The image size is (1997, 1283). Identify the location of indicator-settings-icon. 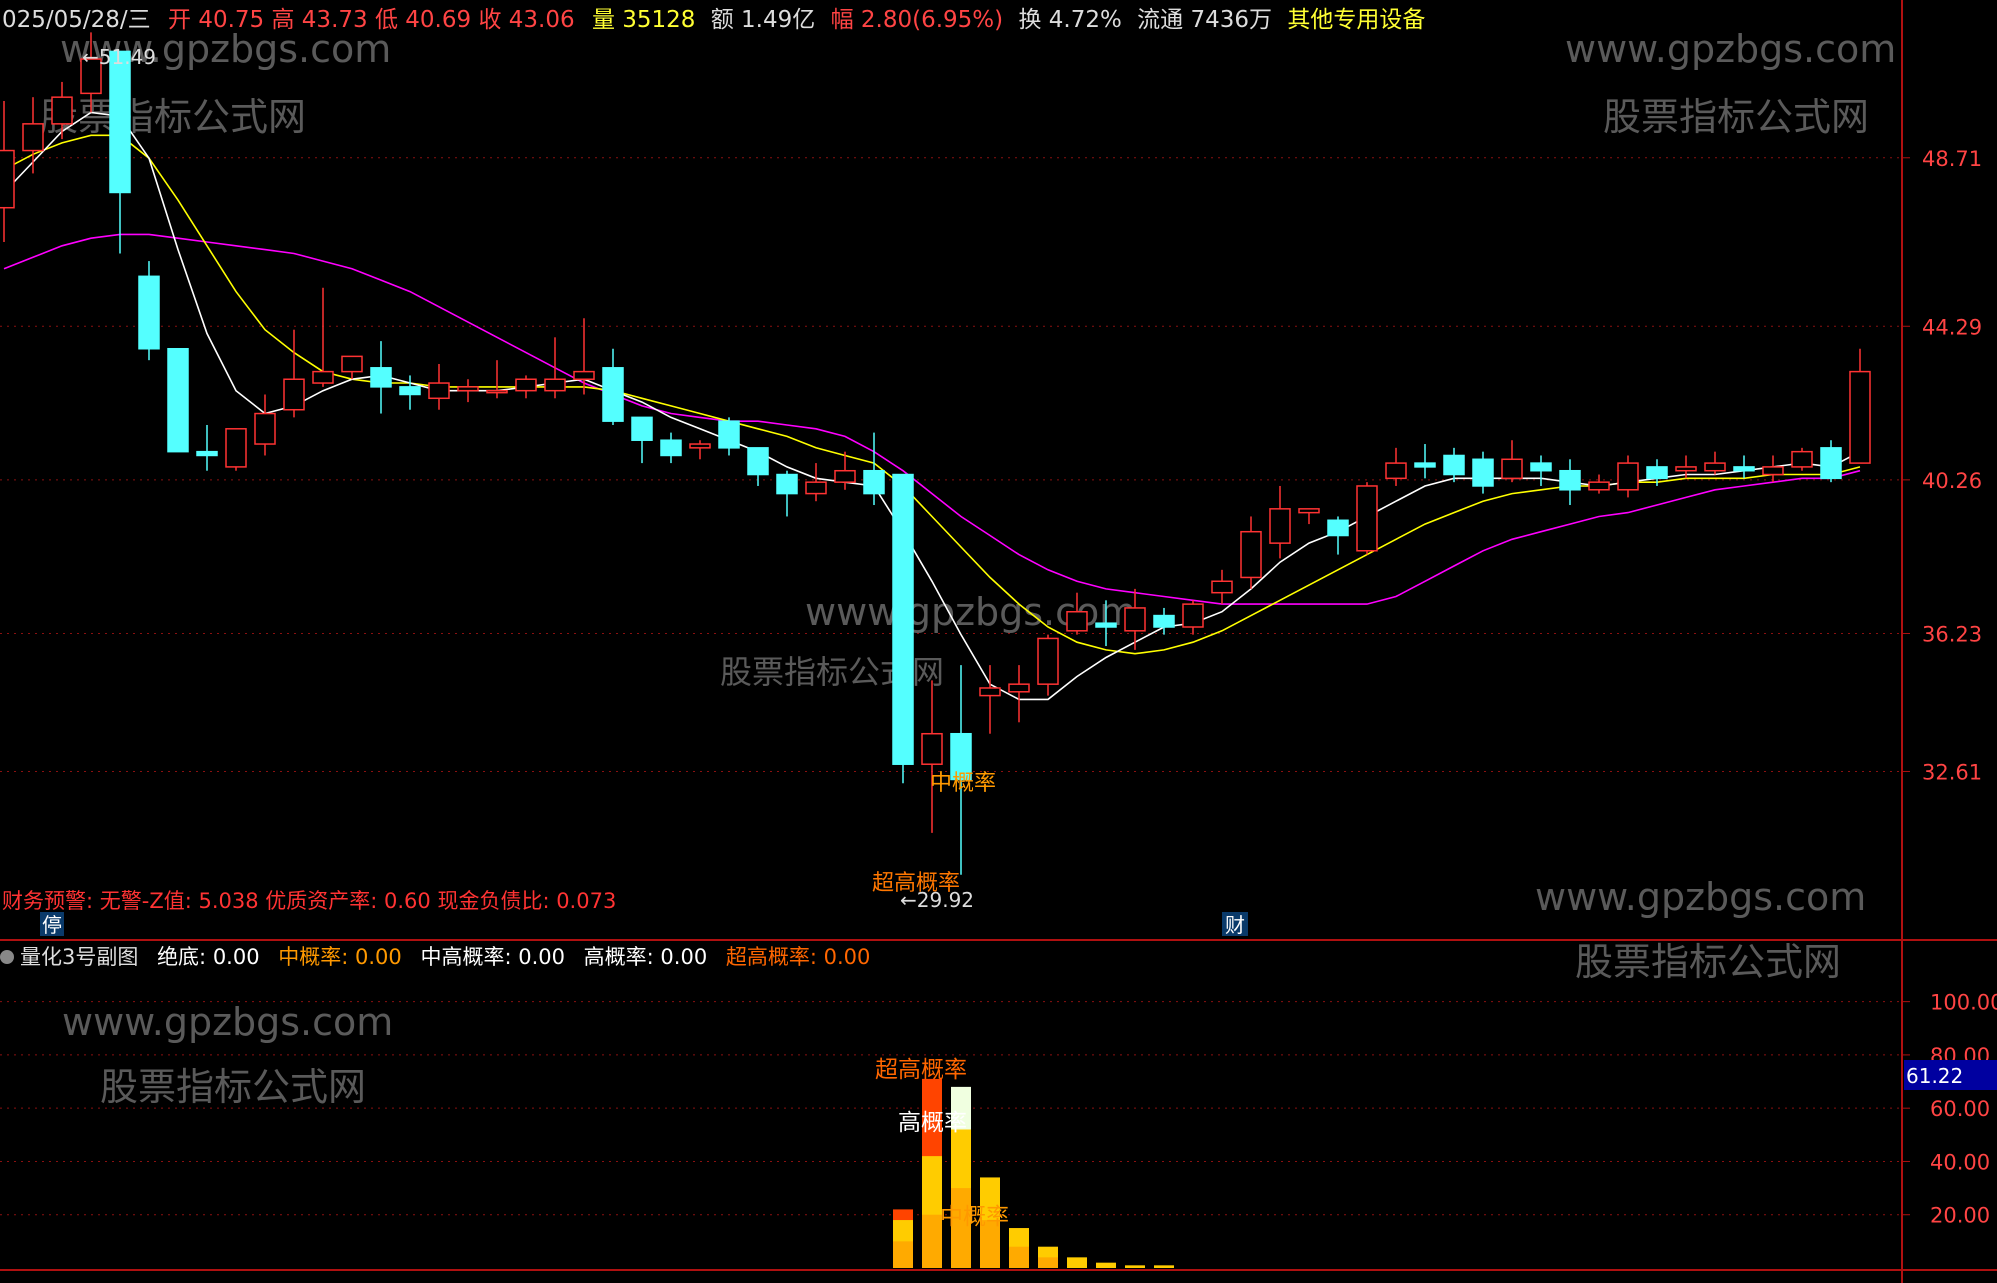
(7, 957).